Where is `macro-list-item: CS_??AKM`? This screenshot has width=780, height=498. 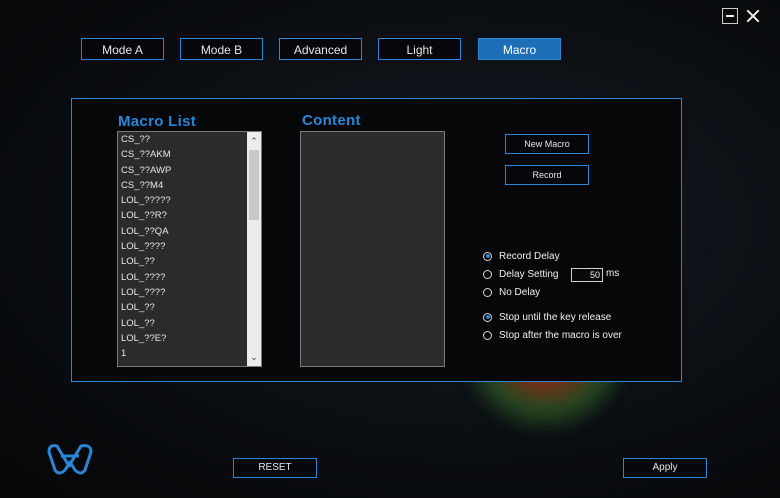 macro-list-item: CS_??AKM is located at coordinates (189, 154).